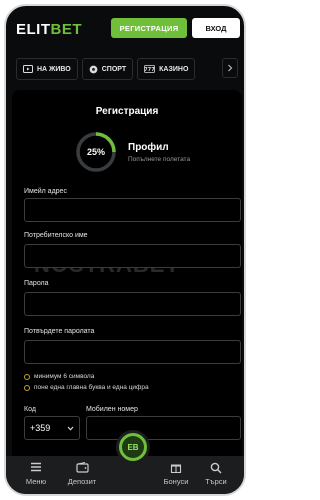  What do you see at coordinates (132, 256) in the screenshot?
I see `username-field` at bounding box center [132, 256].